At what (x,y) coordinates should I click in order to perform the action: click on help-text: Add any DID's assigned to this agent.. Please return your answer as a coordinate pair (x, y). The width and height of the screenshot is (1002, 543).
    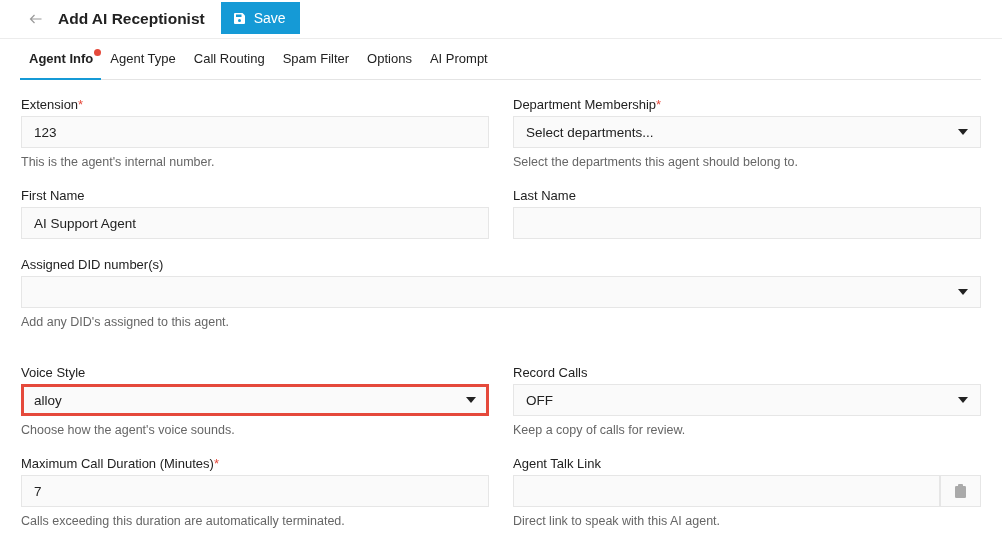
    Looking at the image, I should click on (126, 322).